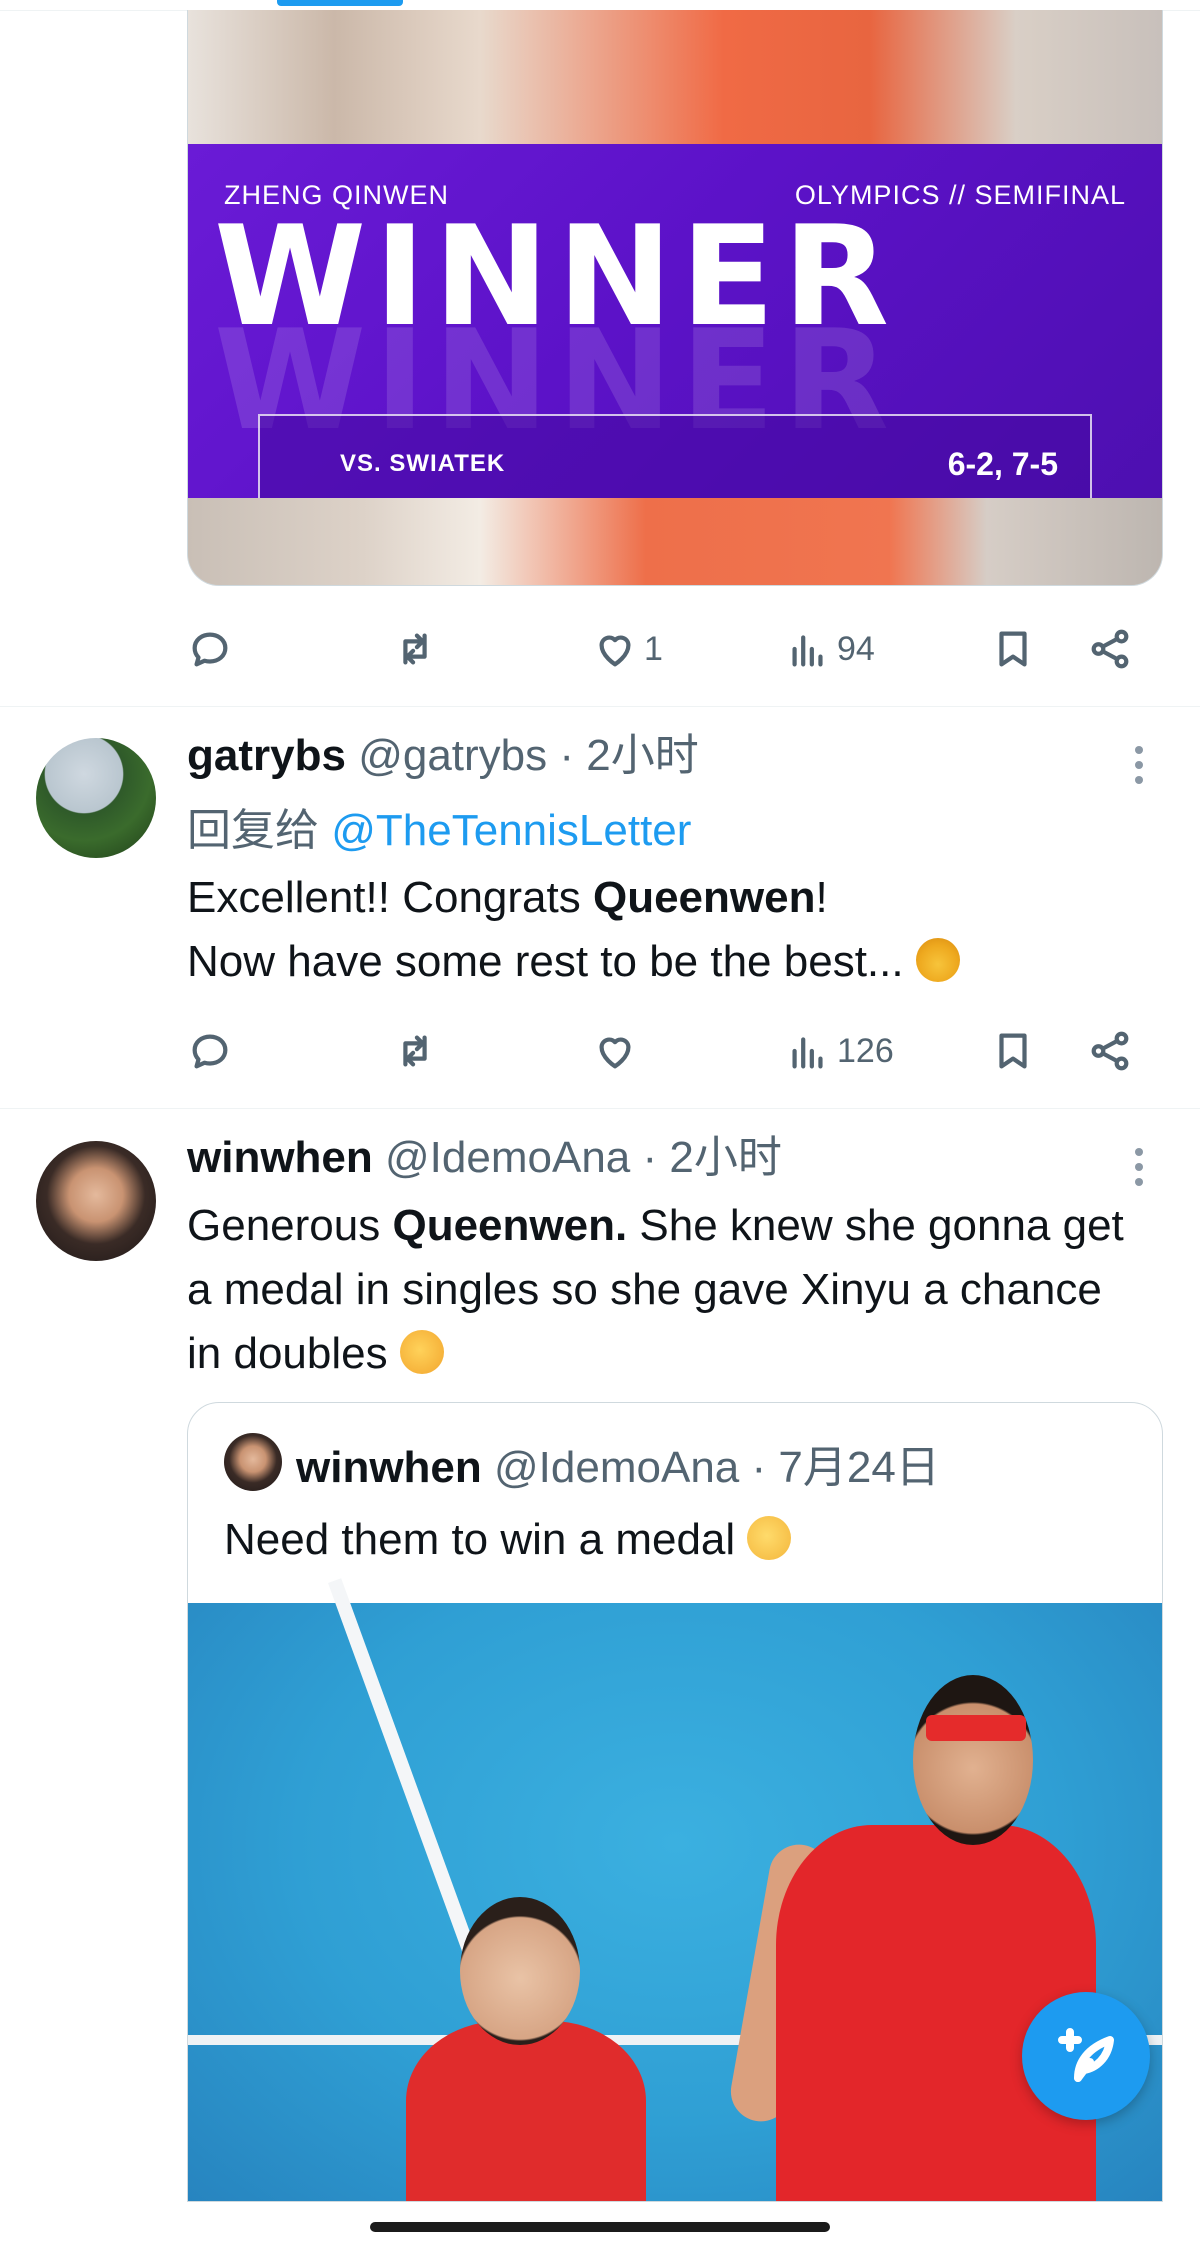 This screenshot has width=1200, height=2252. I want to click on handle: @IdemoAna, so click(507, 1157).